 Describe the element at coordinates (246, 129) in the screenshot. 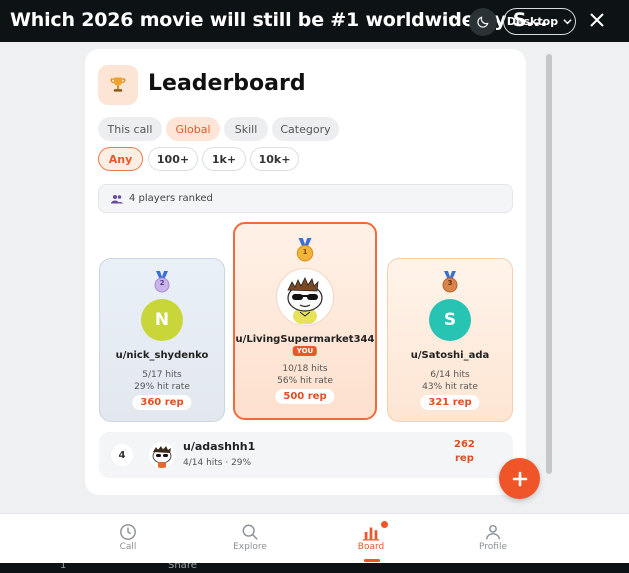

I see `tab-skill: Skill` at that location.